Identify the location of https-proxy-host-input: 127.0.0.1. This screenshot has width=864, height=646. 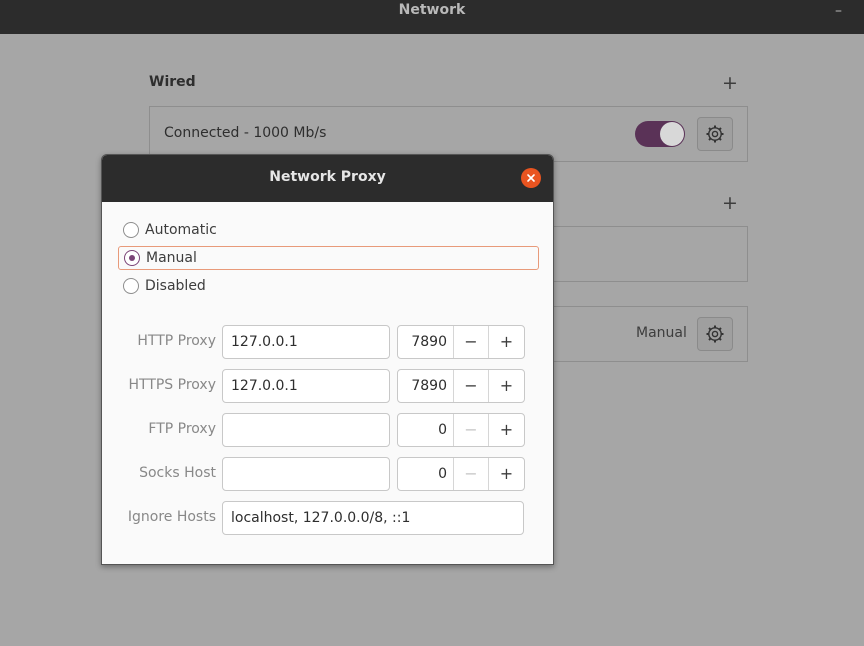
(306, 386).